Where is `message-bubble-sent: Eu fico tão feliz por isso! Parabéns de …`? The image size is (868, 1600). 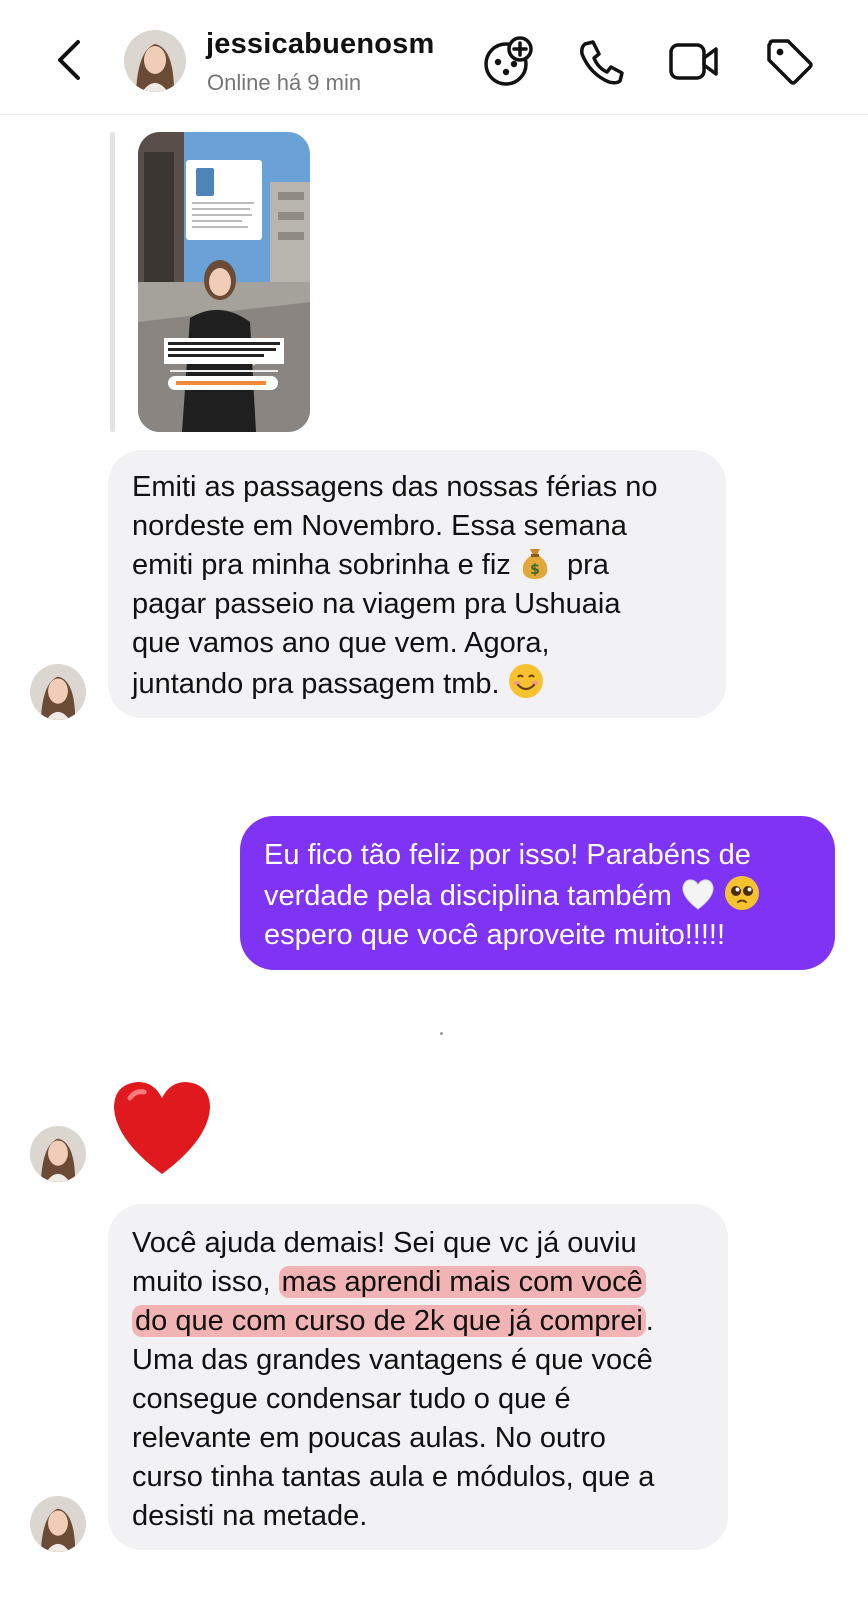 message-bubble-sent: Eu fico tão feliz por isso! Parabéns de … is located at coordinates (537, 893).